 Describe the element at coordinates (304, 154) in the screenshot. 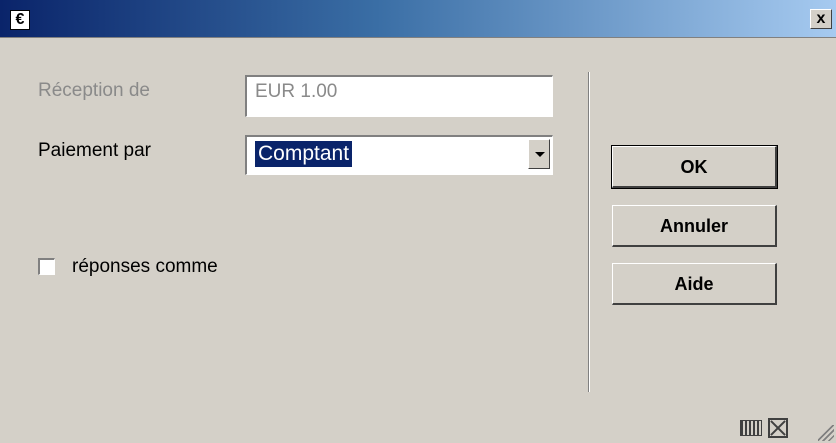

I see `payment-selected-value: Comptant` at that location.